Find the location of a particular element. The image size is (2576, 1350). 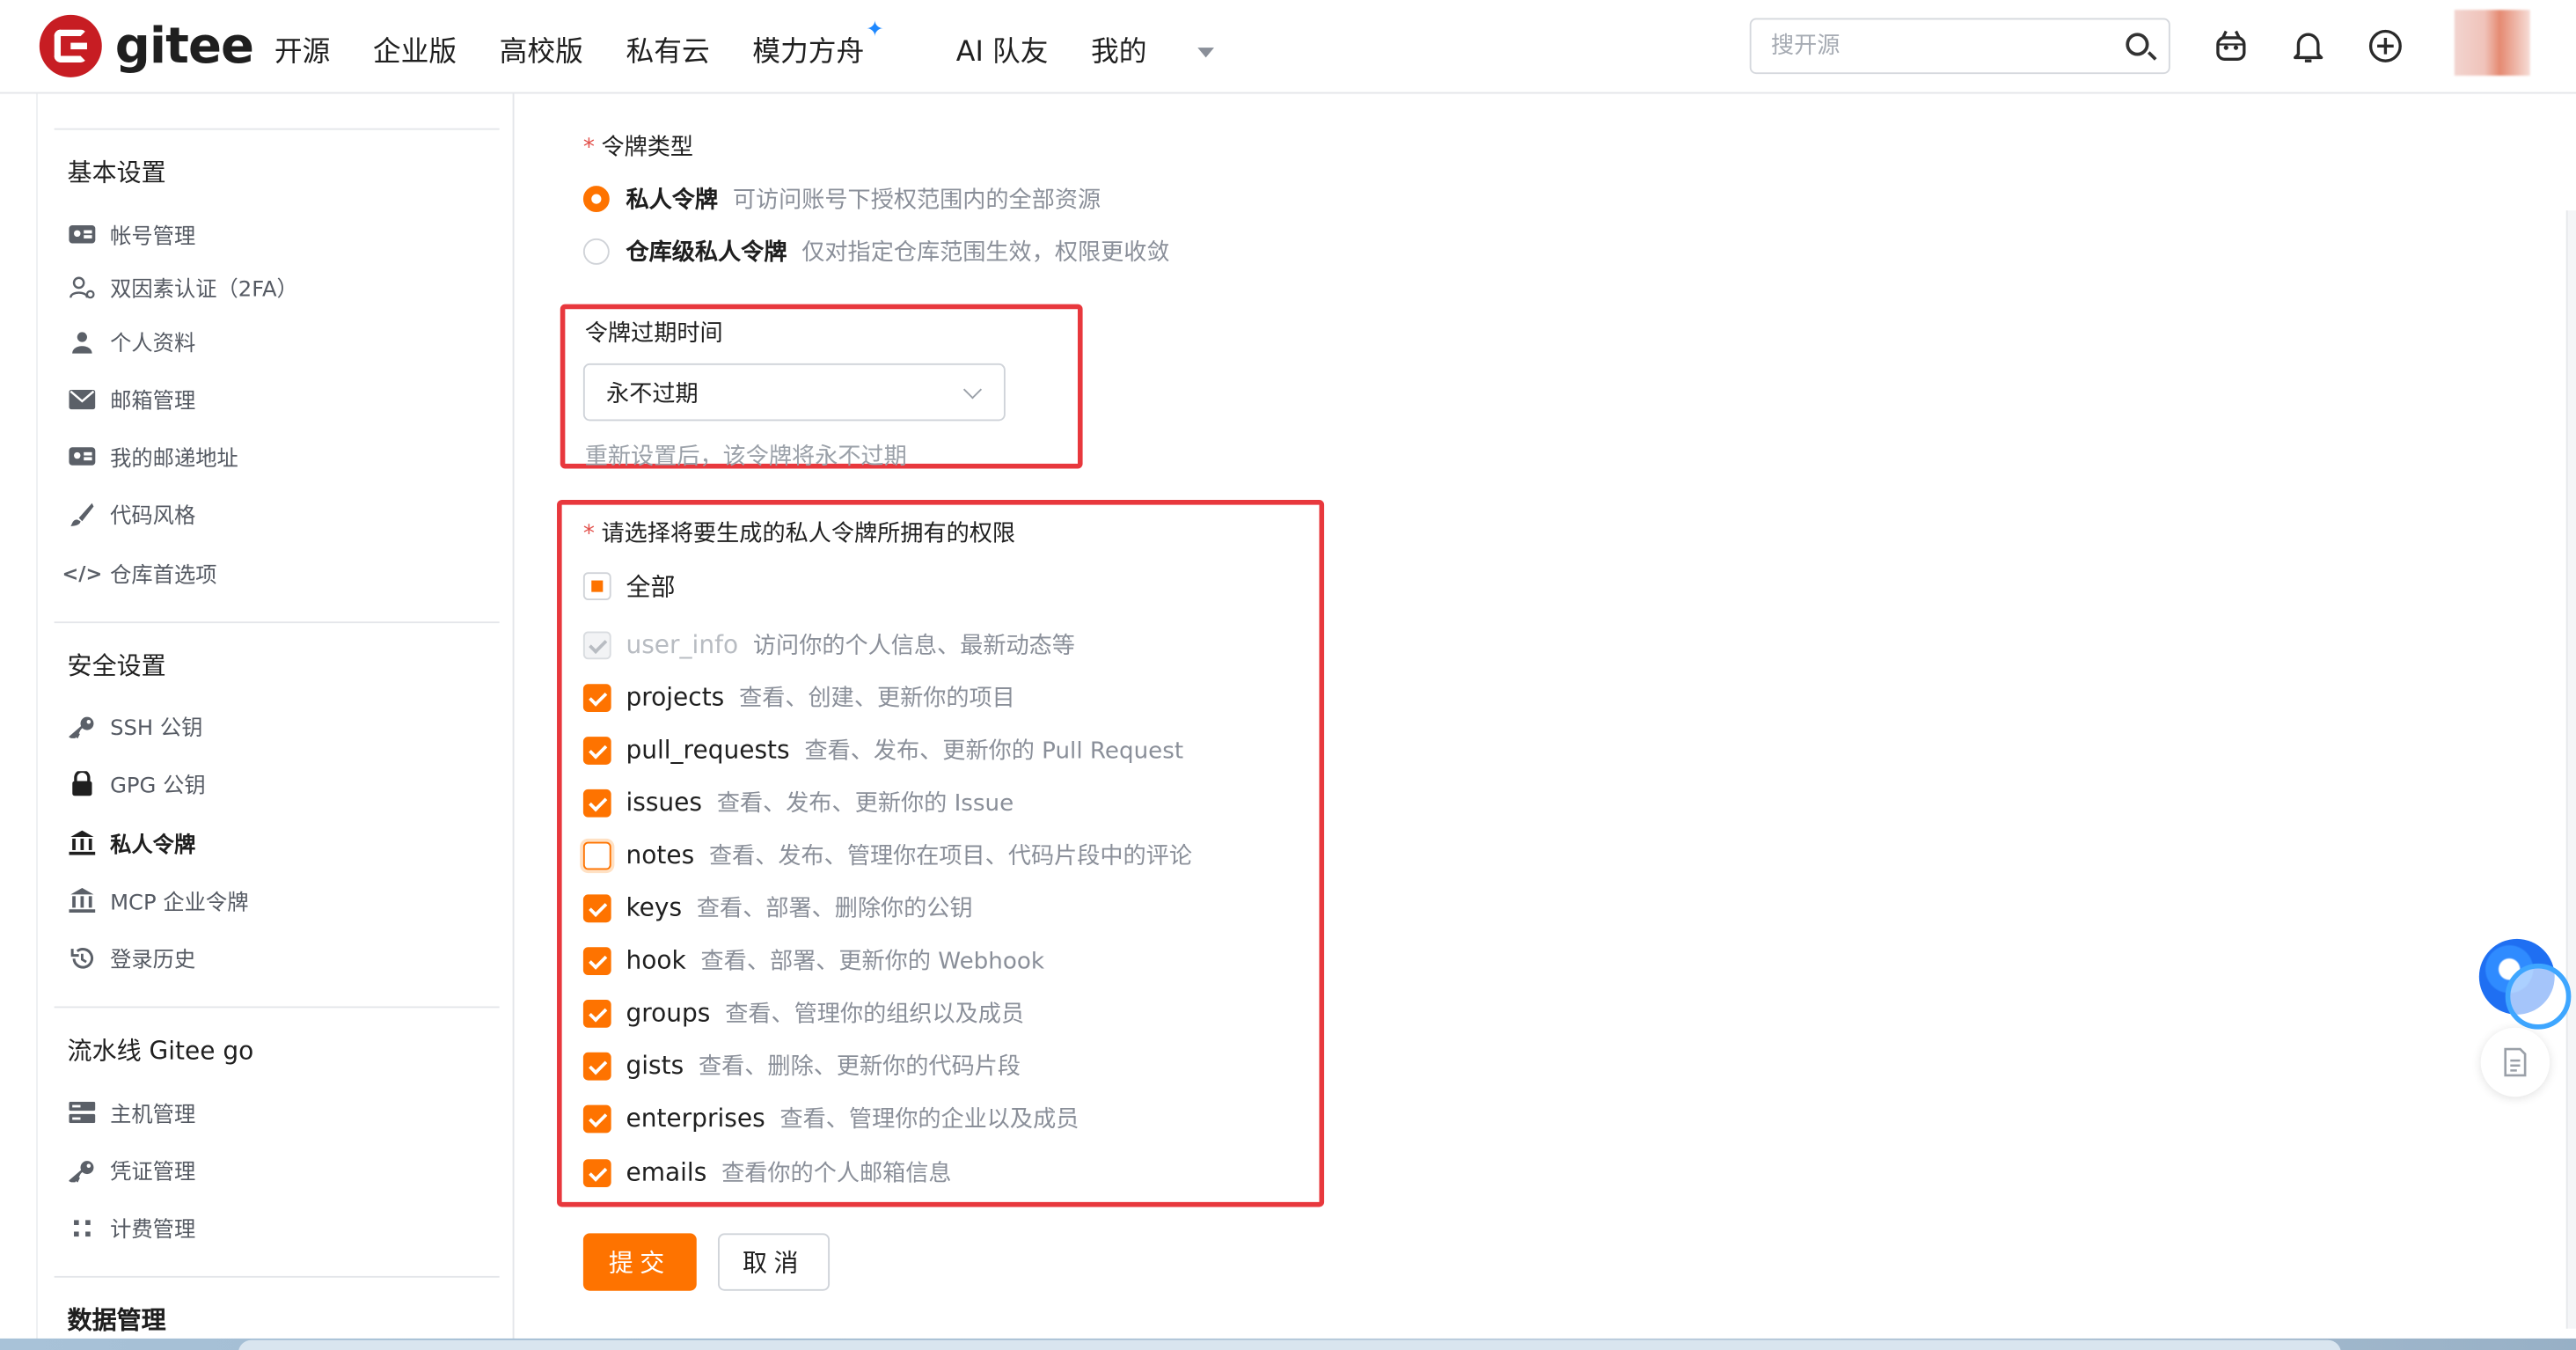

sidebar-item-account: 帐号管理 is located at coordinates (132, 235).